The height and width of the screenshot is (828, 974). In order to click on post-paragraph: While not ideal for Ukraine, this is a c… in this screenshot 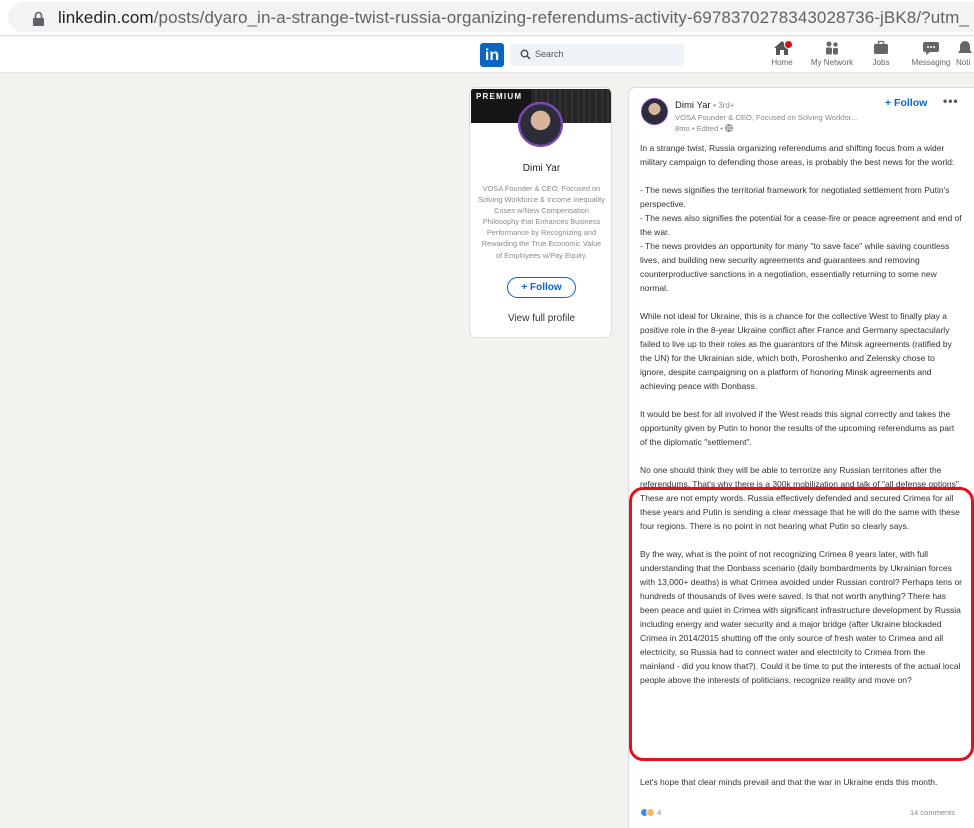, I will do `click(796, 351)`.